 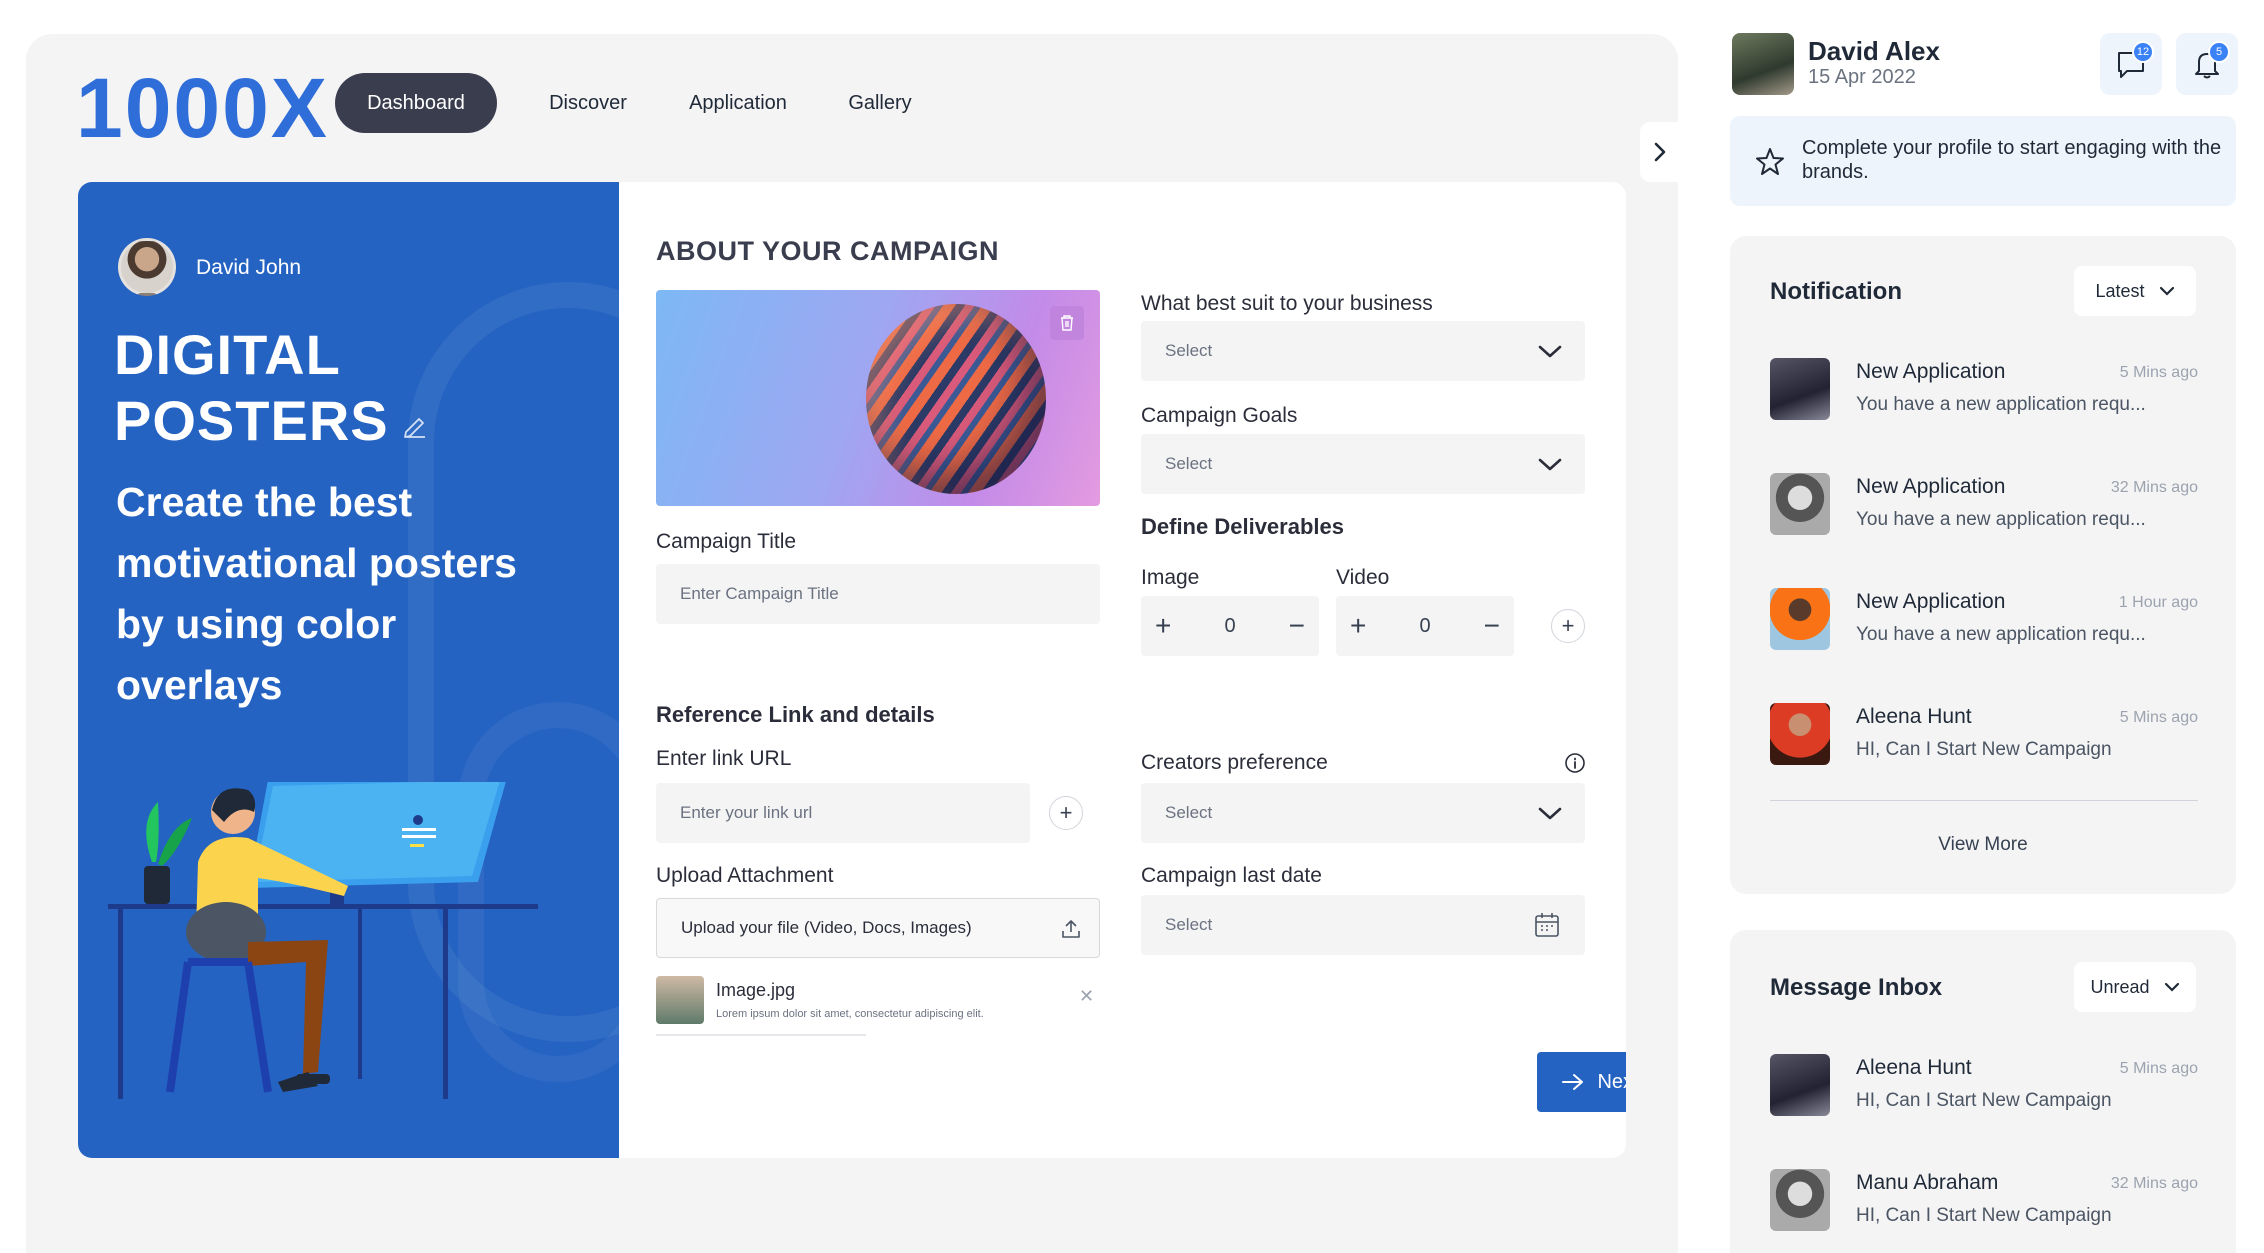 What do you see at coordinates (1363, 813) in the screenshot?
I see `creators-select: Select` at bounding box center [1363, 813].